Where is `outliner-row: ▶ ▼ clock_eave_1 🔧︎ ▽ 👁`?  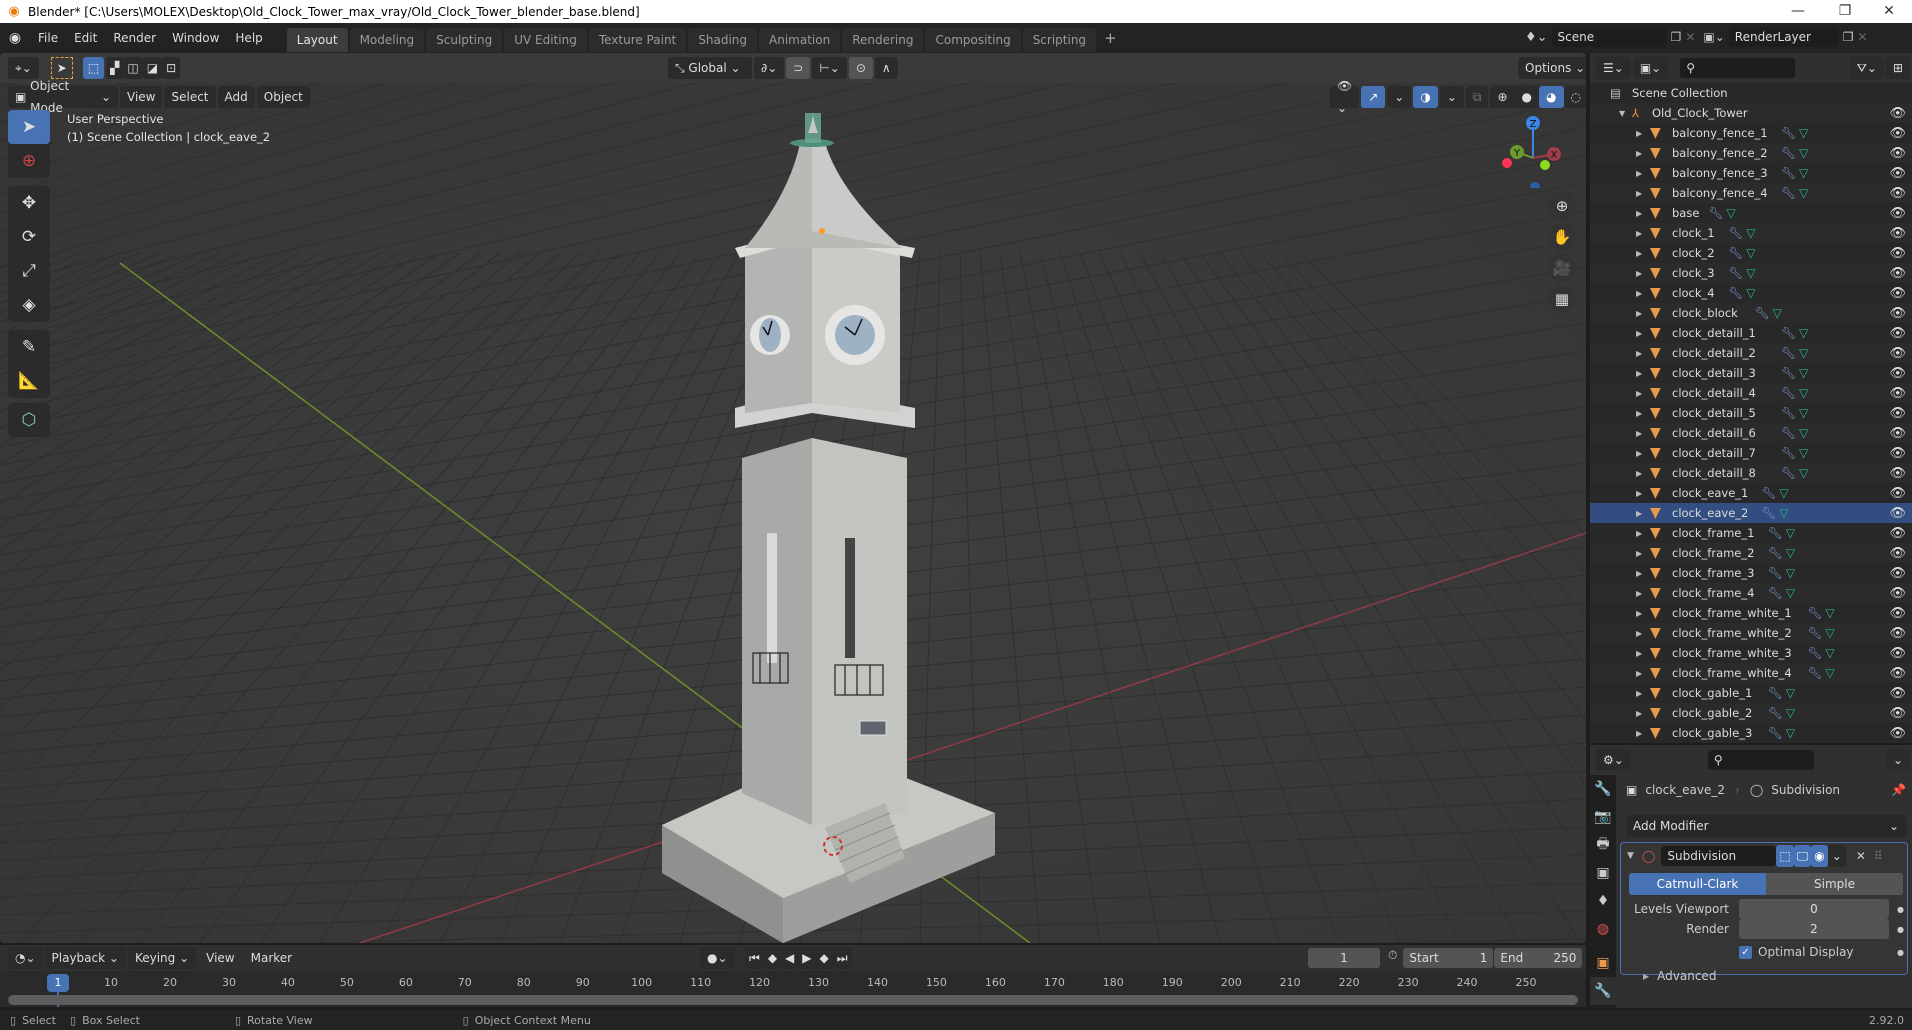 outliner-row: ▶ ▼ clock_eave_1 🔧︎ ▽ 👁 is located at coordinates (1751, 493).